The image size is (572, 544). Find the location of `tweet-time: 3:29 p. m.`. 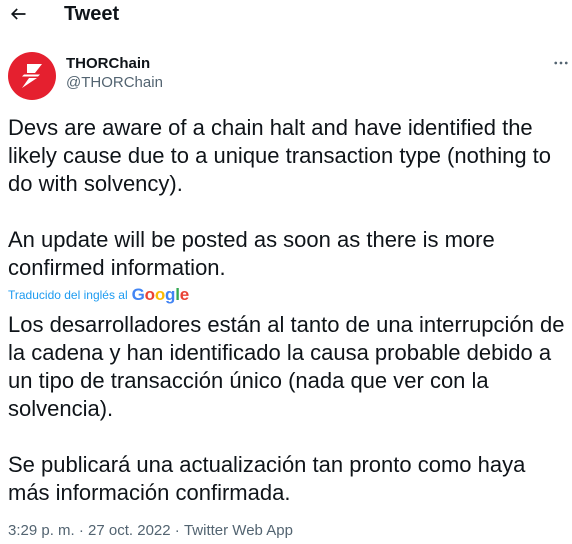

tweet-time: 3:29 p. m. is located at coordinates (41, 531).